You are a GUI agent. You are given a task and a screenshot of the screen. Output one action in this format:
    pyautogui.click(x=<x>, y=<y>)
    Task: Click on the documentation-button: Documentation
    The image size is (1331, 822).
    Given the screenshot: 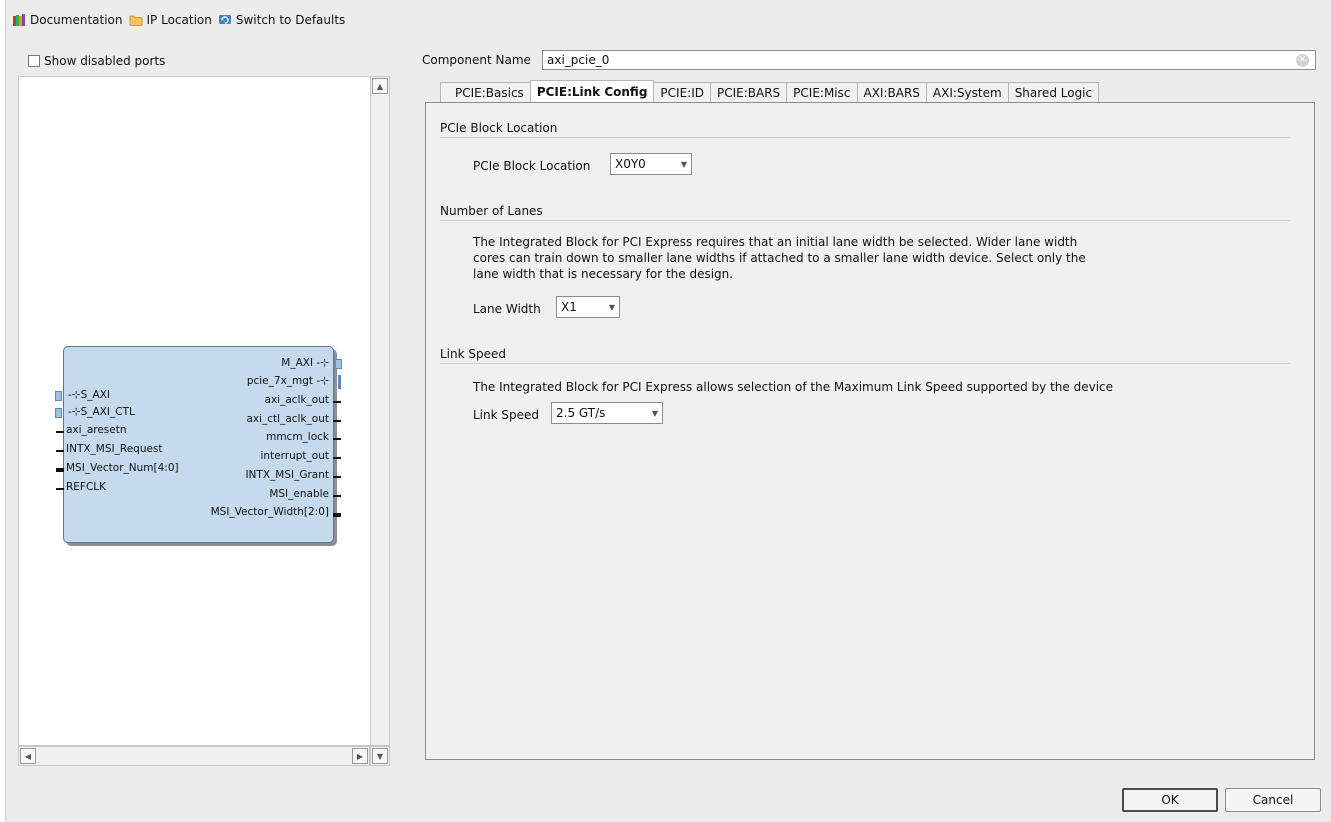 What is the action you would take?
    pyautogui.click(x=67, y=20)
    